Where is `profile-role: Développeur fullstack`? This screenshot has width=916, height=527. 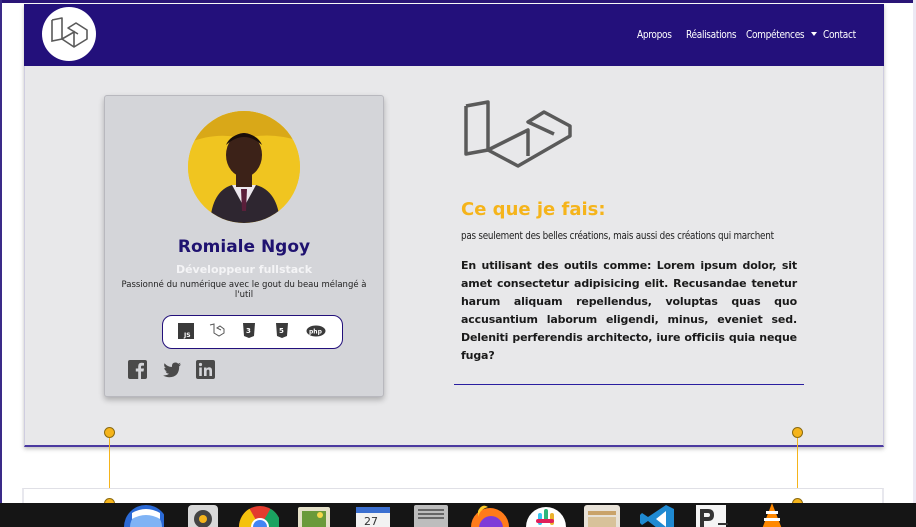 profile-role: Développeur fullstack is located at coordinates (244, 269).